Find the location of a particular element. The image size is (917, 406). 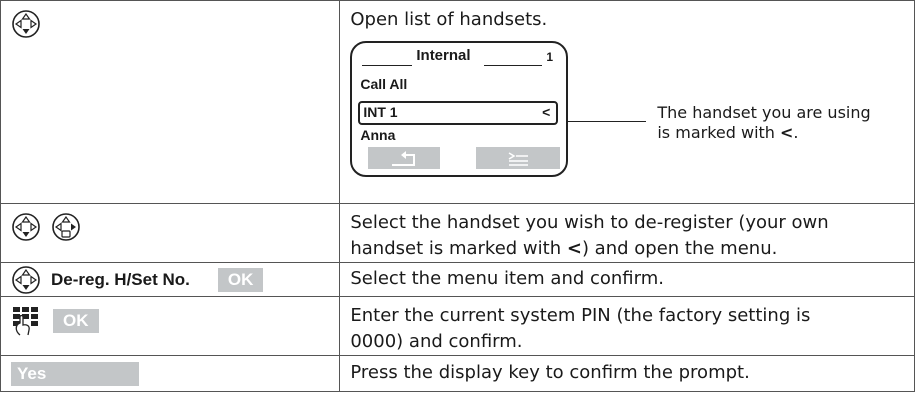

back-arrow-icon is located at coordinates (404, 158).